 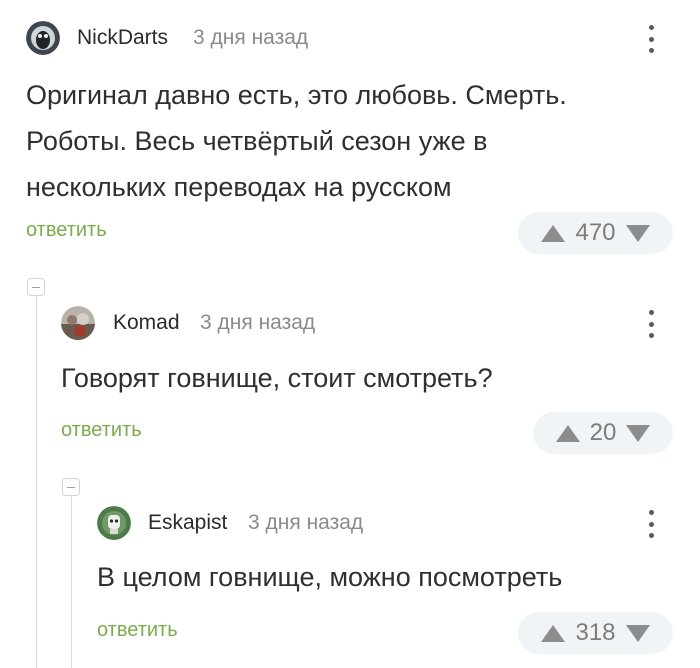 What do you see at coordinates (277, 378) in the screenshot?
I see `comment-text: Говорят говнище, стоит смотреть?` at bounding box center [277, 378].